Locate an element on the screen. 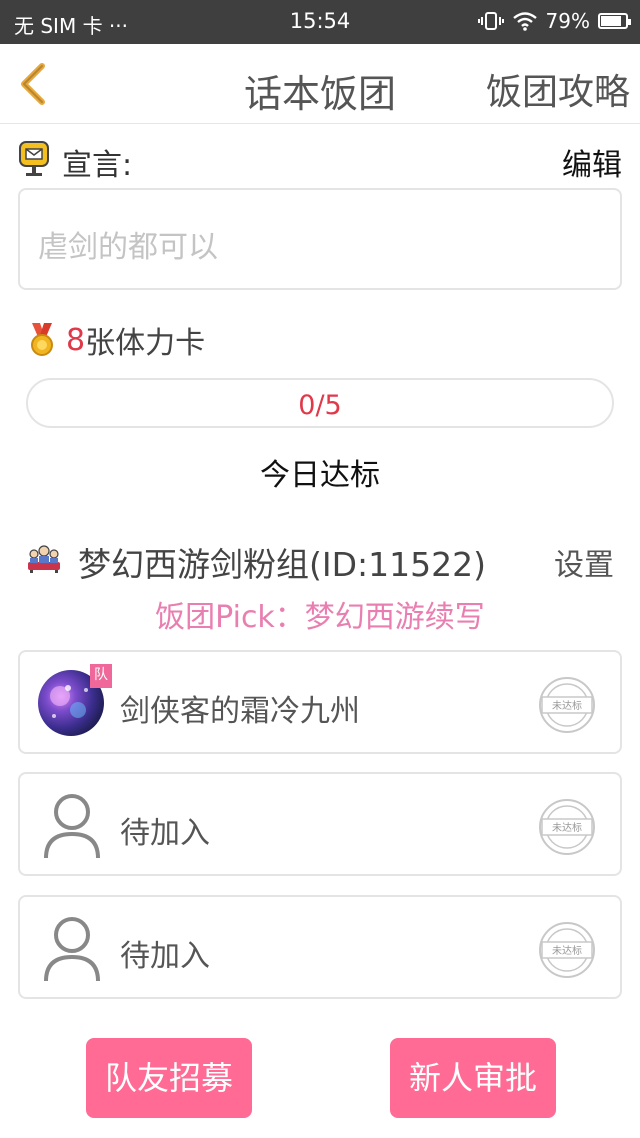  group-settings-button: 设置 is located at coordinates (584, 562).